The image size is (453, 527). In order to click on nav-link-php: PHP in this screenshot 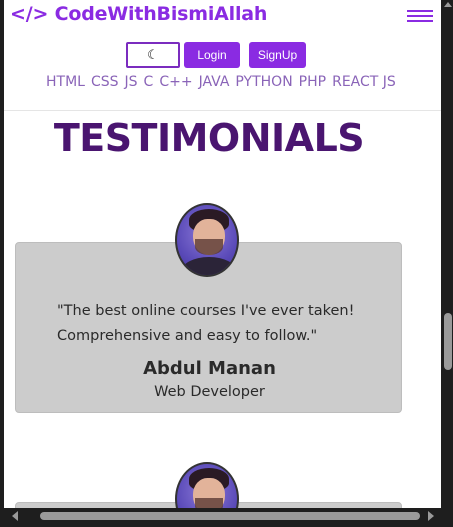, I will do `click(312, 82)`.